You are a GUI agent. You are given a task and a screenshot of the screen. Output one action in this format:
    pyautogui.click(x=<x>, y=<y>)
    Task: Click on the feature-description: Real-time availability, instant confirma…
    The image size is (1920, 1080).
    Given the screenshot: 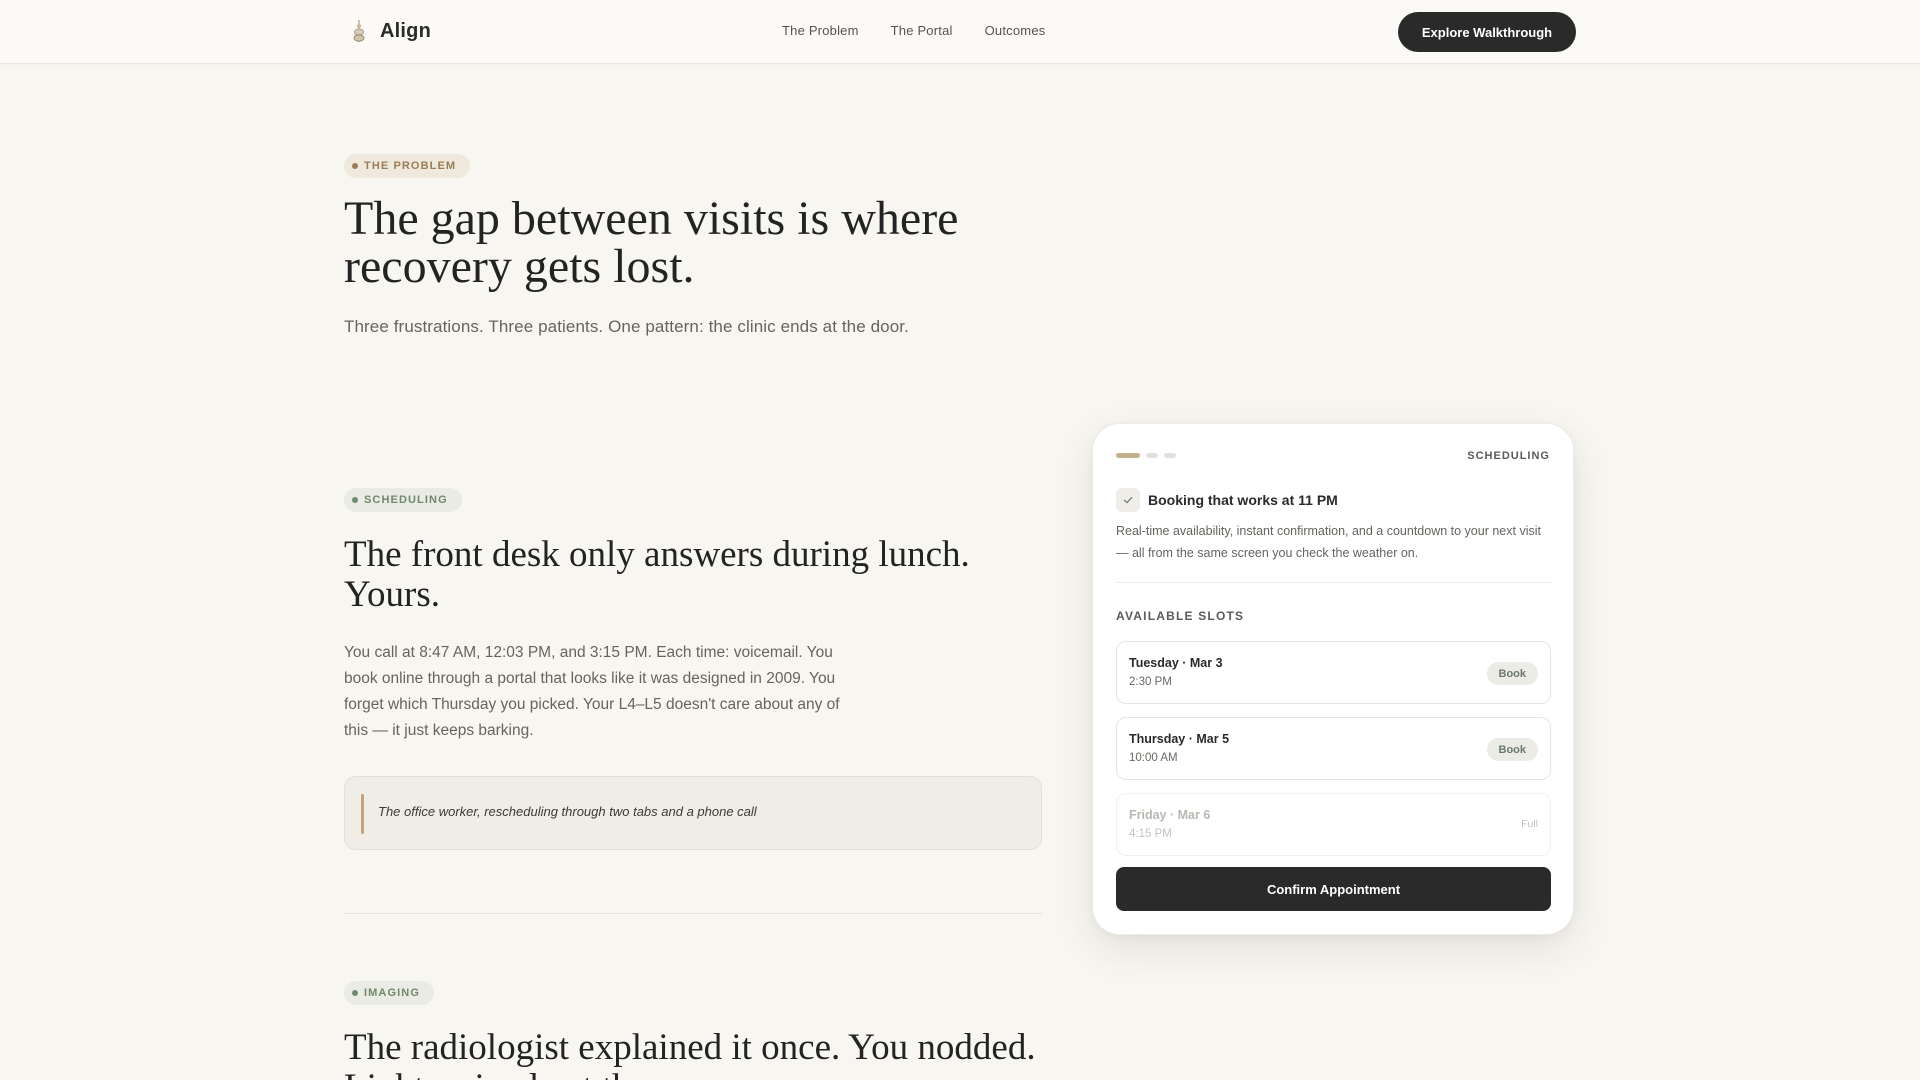 What is the action you would take?
    pyautogui.click(x=1328, y=542)
    